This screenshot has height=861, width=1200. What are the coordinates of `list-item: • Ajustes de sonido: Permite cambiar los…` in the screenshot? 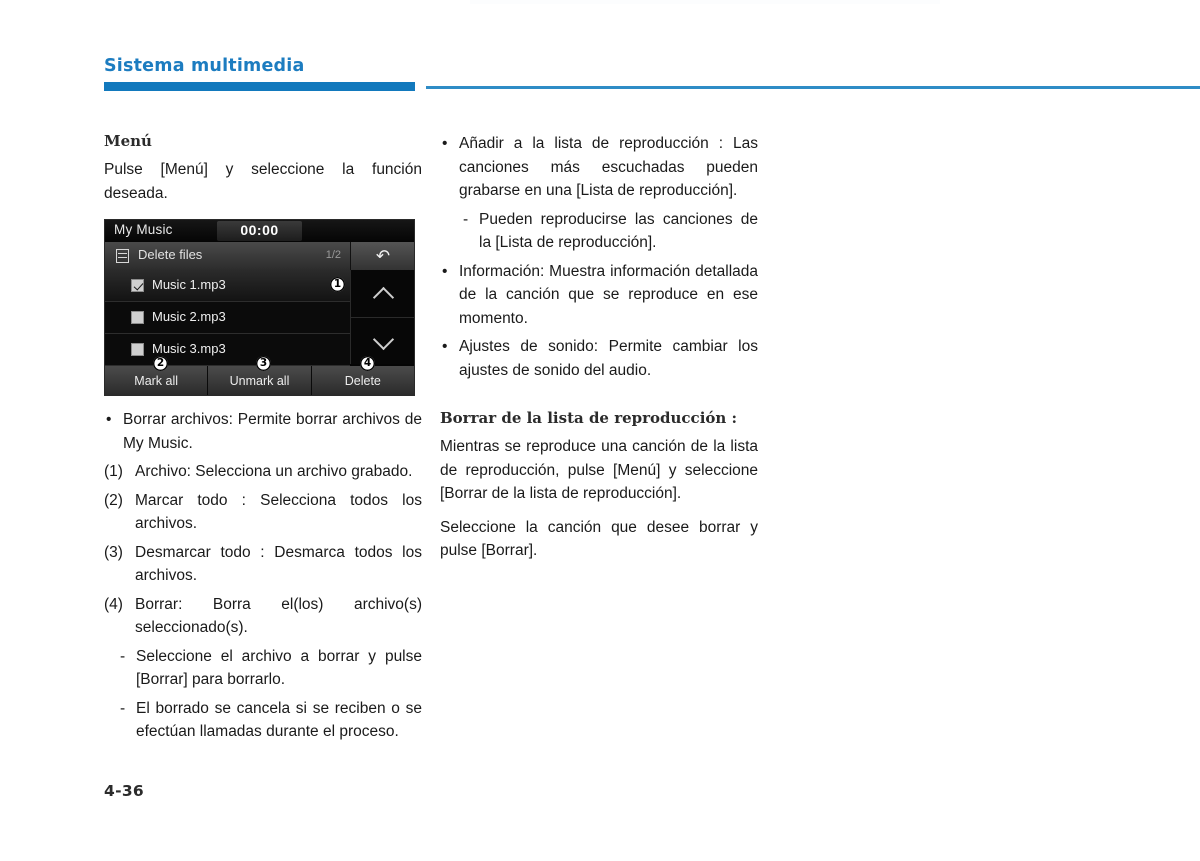 It's located at (599, 358).